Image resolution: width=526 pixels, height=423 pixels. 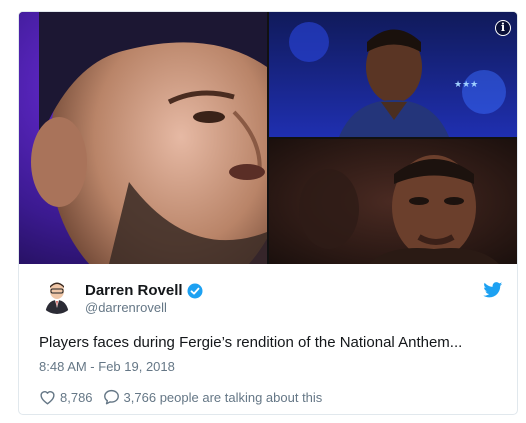 I want to click on photo-top-right: ★★★, so click(x=393, y=74).